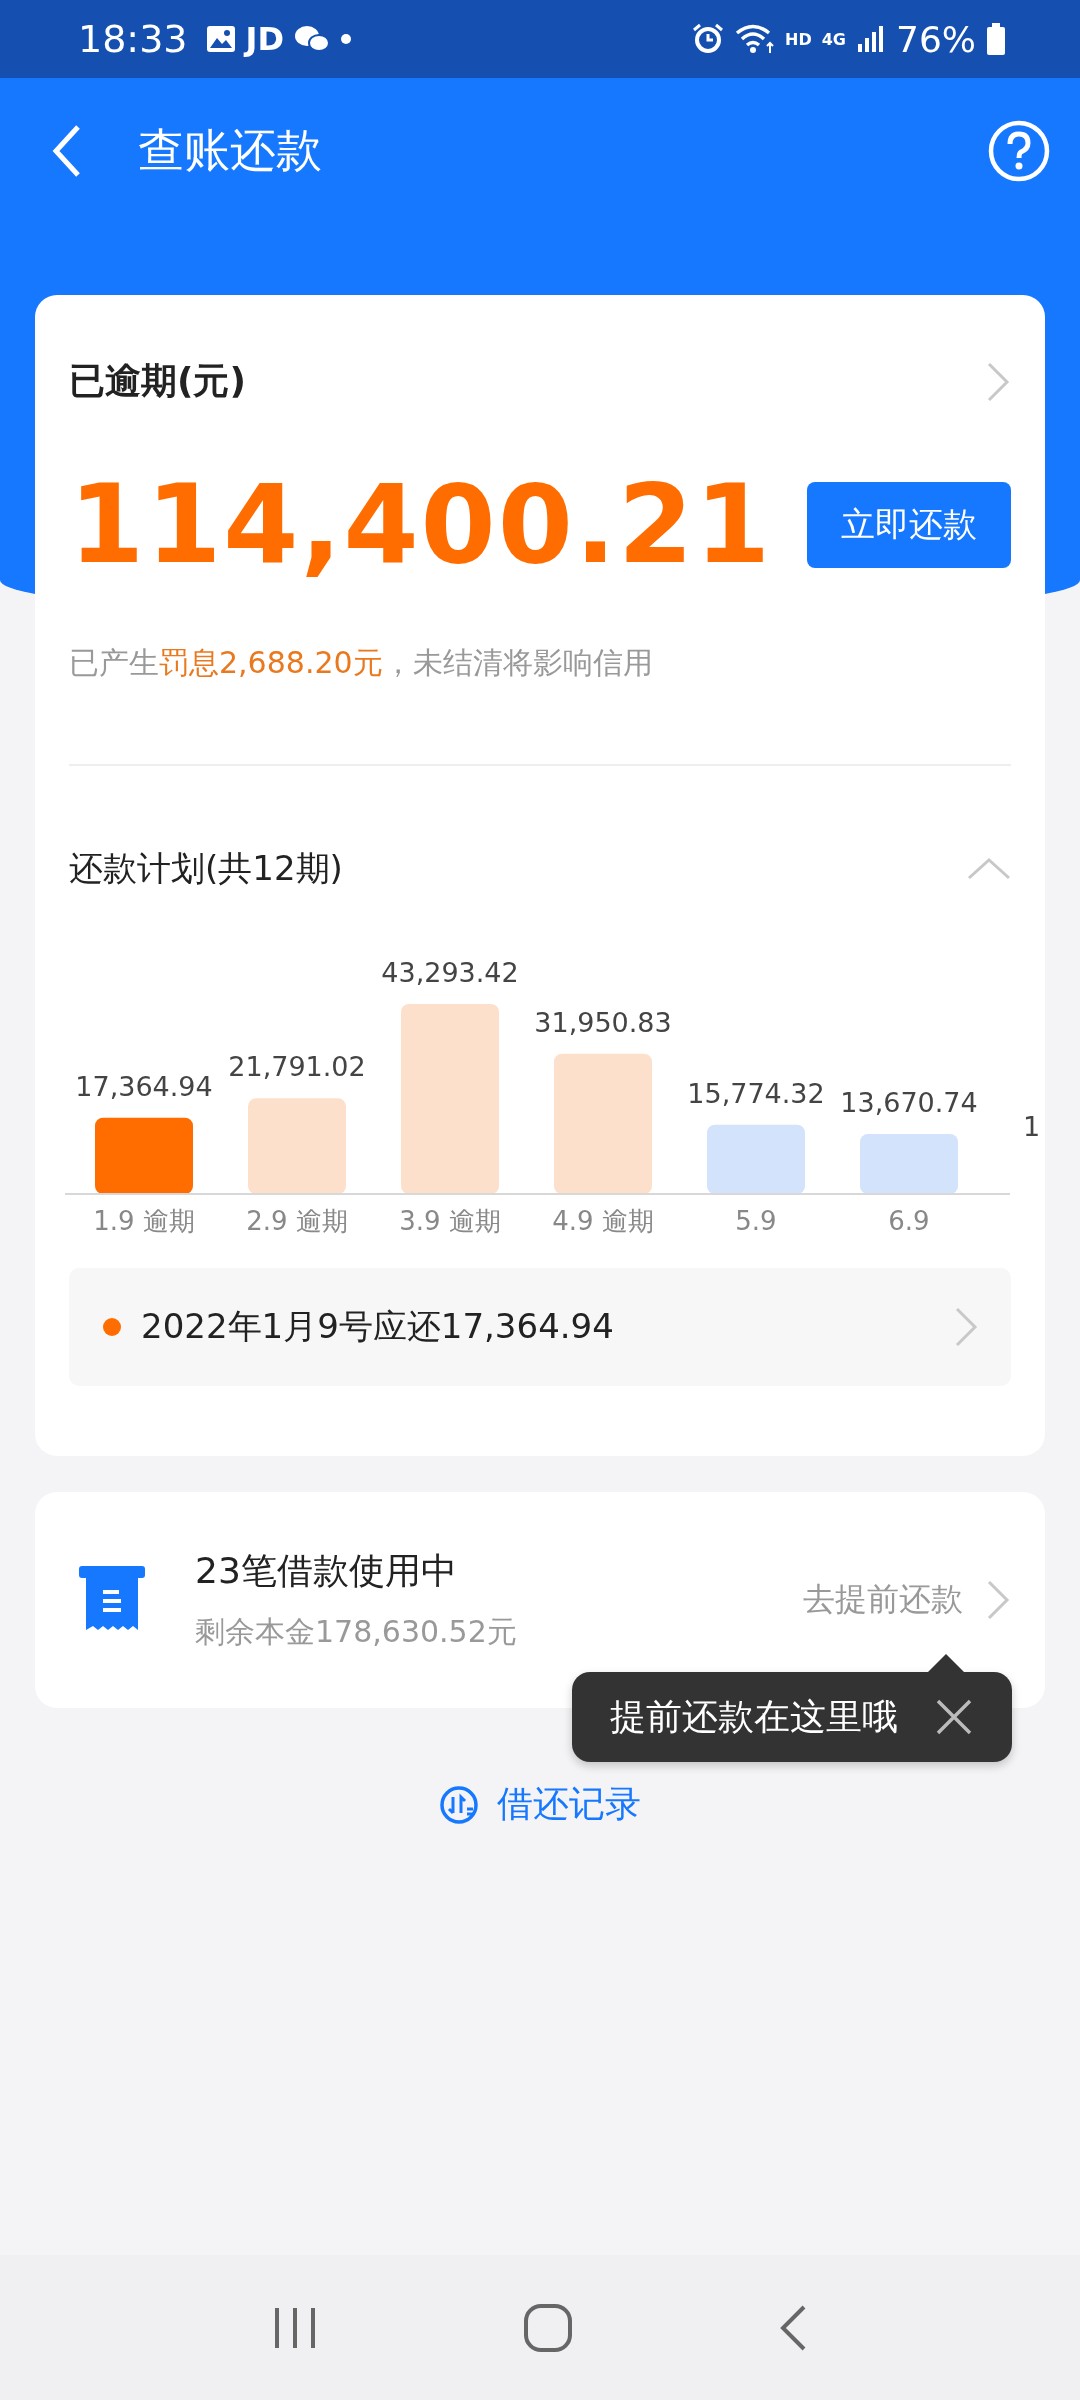  I want to click on network-type: 4G, so click(833, 39).